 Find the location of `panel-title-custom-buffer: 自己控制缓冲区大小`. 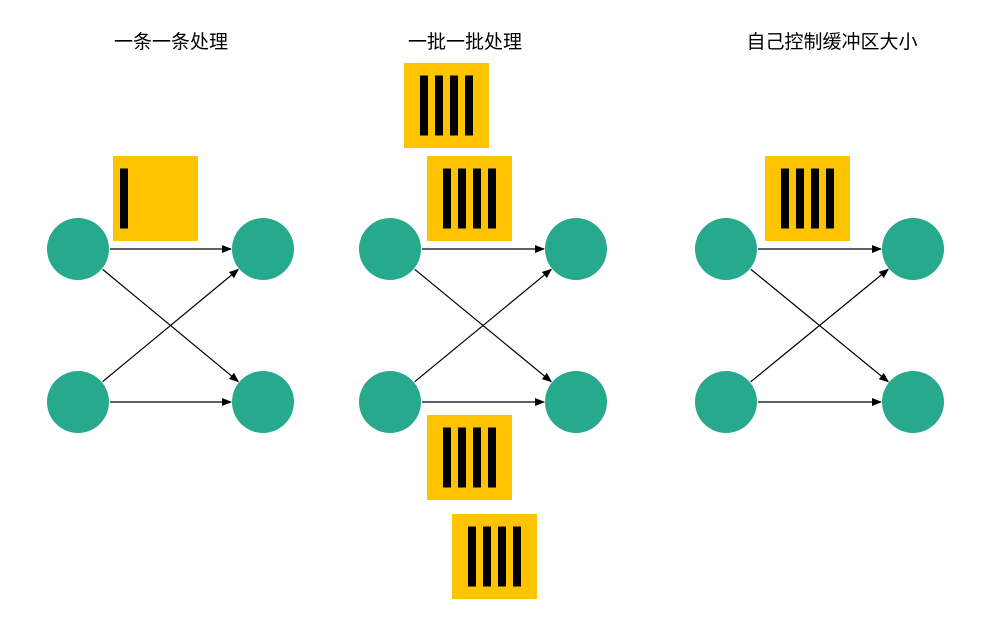

panel-title-custom-buffer: 自己控制缓冲区大小 is located at coordinates (831, 42).